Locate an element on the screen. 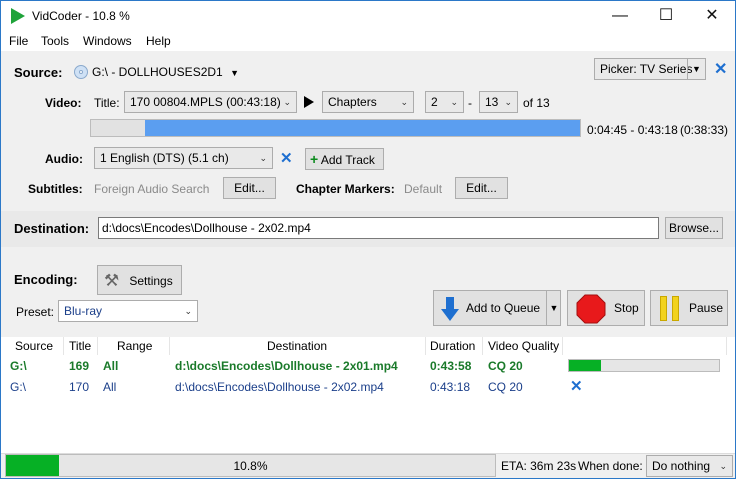 This screenshot has width=736, height=479. plus-icon: + is located at coordinates (314, 159).